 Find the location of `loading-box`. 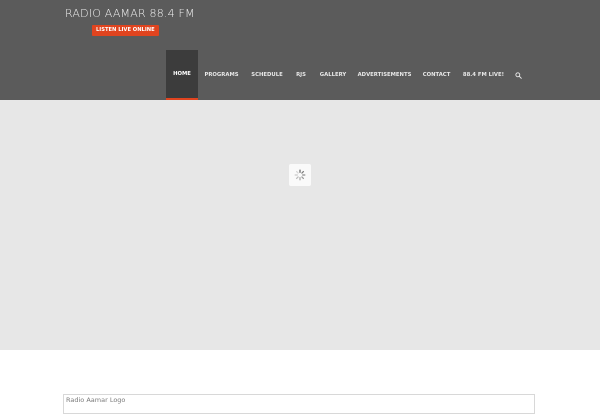

loading-box is located at coordinates (300, 175).